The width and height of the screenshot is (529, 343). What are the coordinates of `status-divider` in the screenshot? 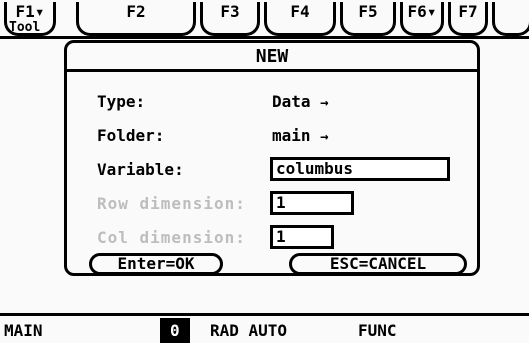 It's located at (264, 314).